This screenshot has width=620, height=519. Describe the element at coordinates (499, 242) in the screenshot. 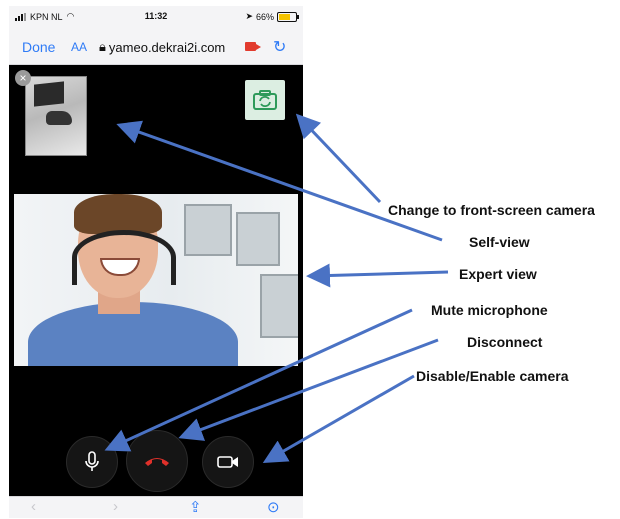

I see `label-self-view: Self-view` at that location.